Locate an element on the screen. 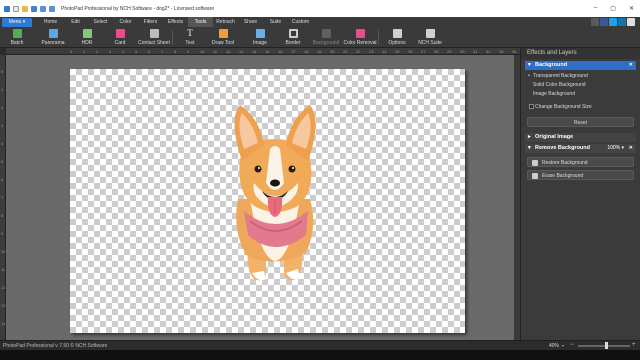 Image resolution: width=640 pixels, height=360 pixels. checkbox-box is located at coordinates (531, 106).